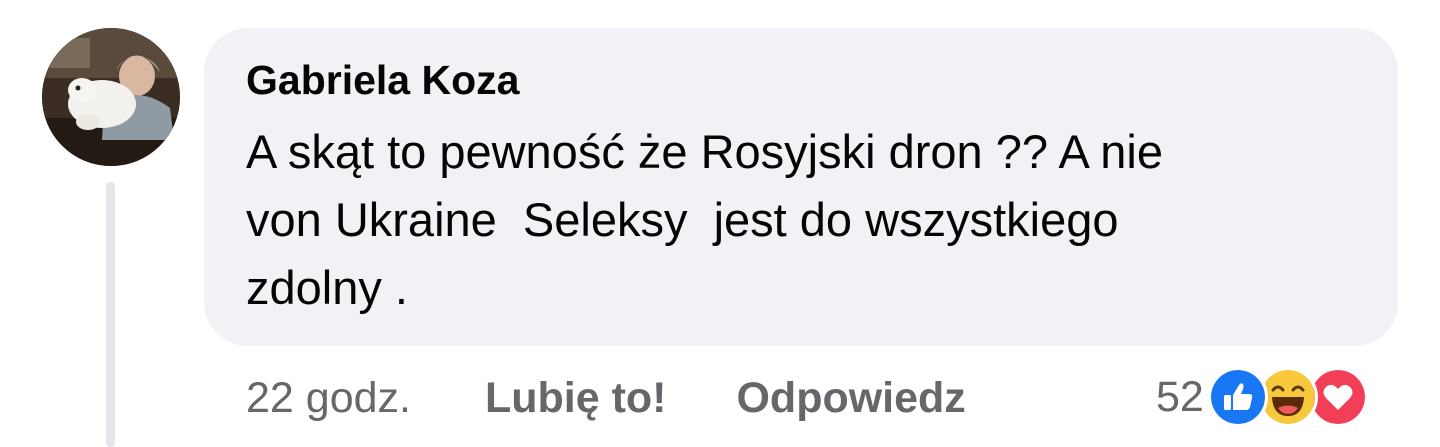 Image resolution: width=1440 pixels, height=447 pixels. What do you see at coordinates (328, 398) in the screenshot?
I see `comment-timestamp: 22 godz.` at bounding box center [328, 398].